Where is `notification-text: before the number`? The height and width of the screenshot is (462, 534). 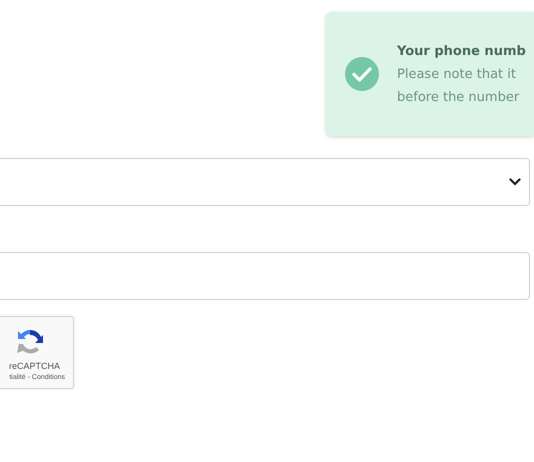 notification-text: before the number is located at coordinates (458, 97).